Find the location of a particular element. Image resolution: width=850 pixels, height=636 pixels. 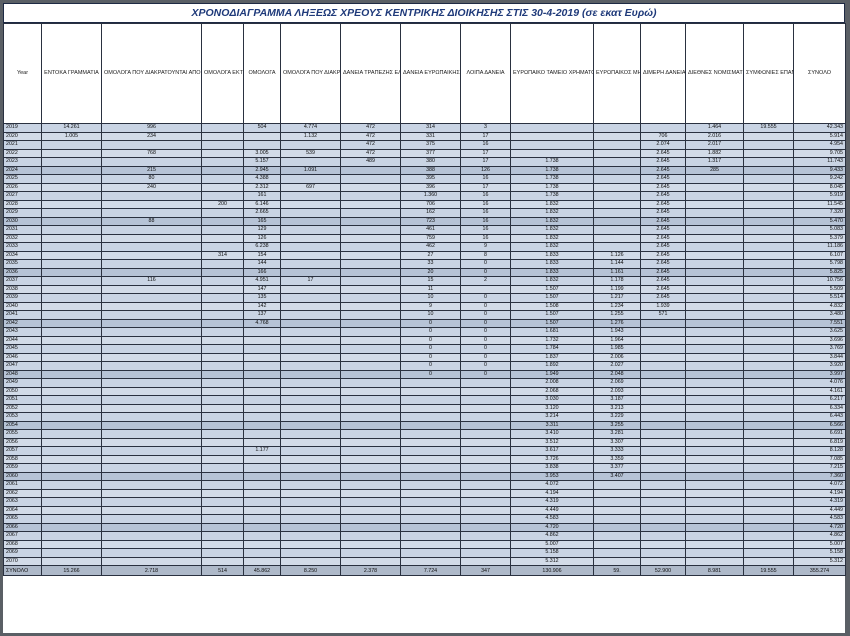

table-cell: 9.433 is located at coordinates (819, 170).